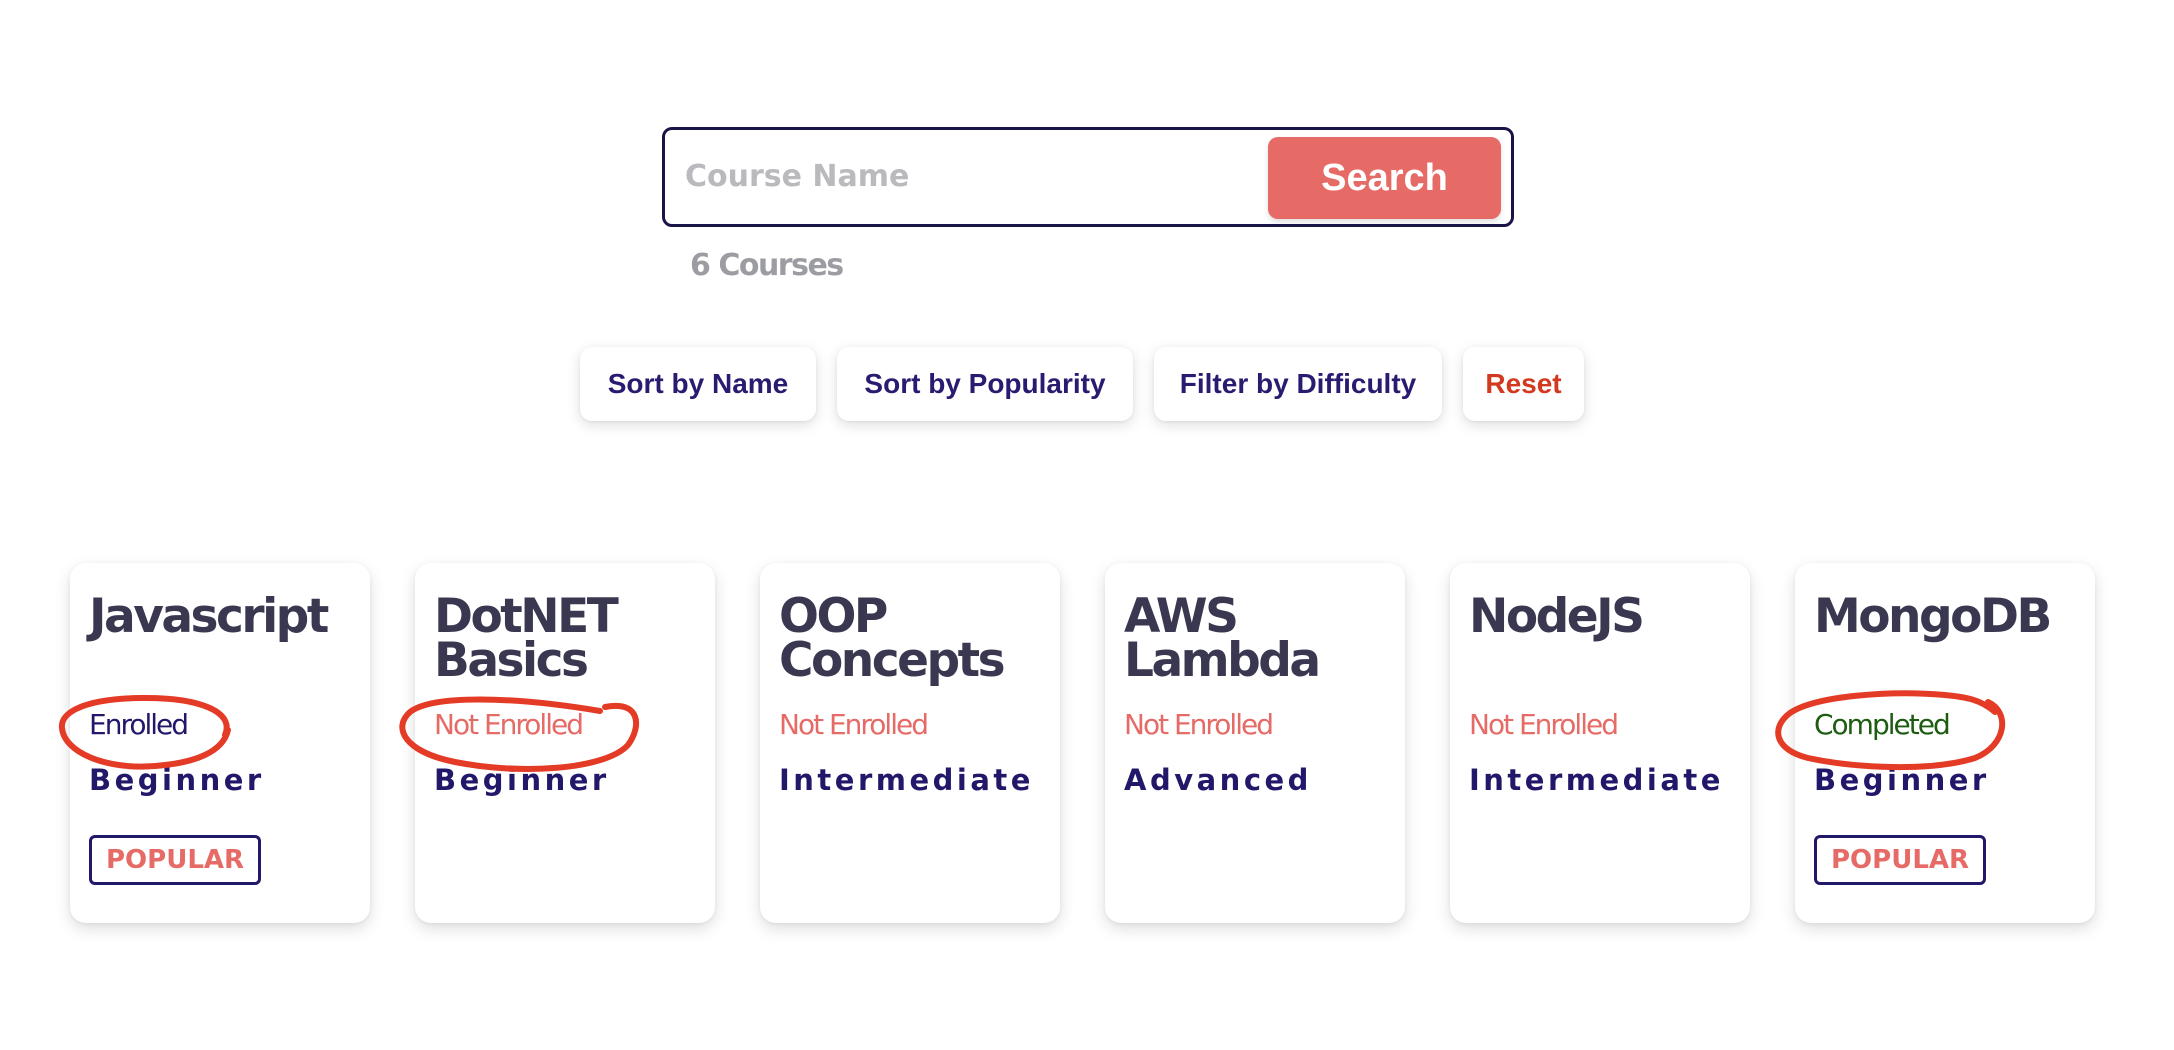 This screenshot has width=2174, height=1050. I want to click on sort-by-name-button: Sort by Name, so click(698, 384).